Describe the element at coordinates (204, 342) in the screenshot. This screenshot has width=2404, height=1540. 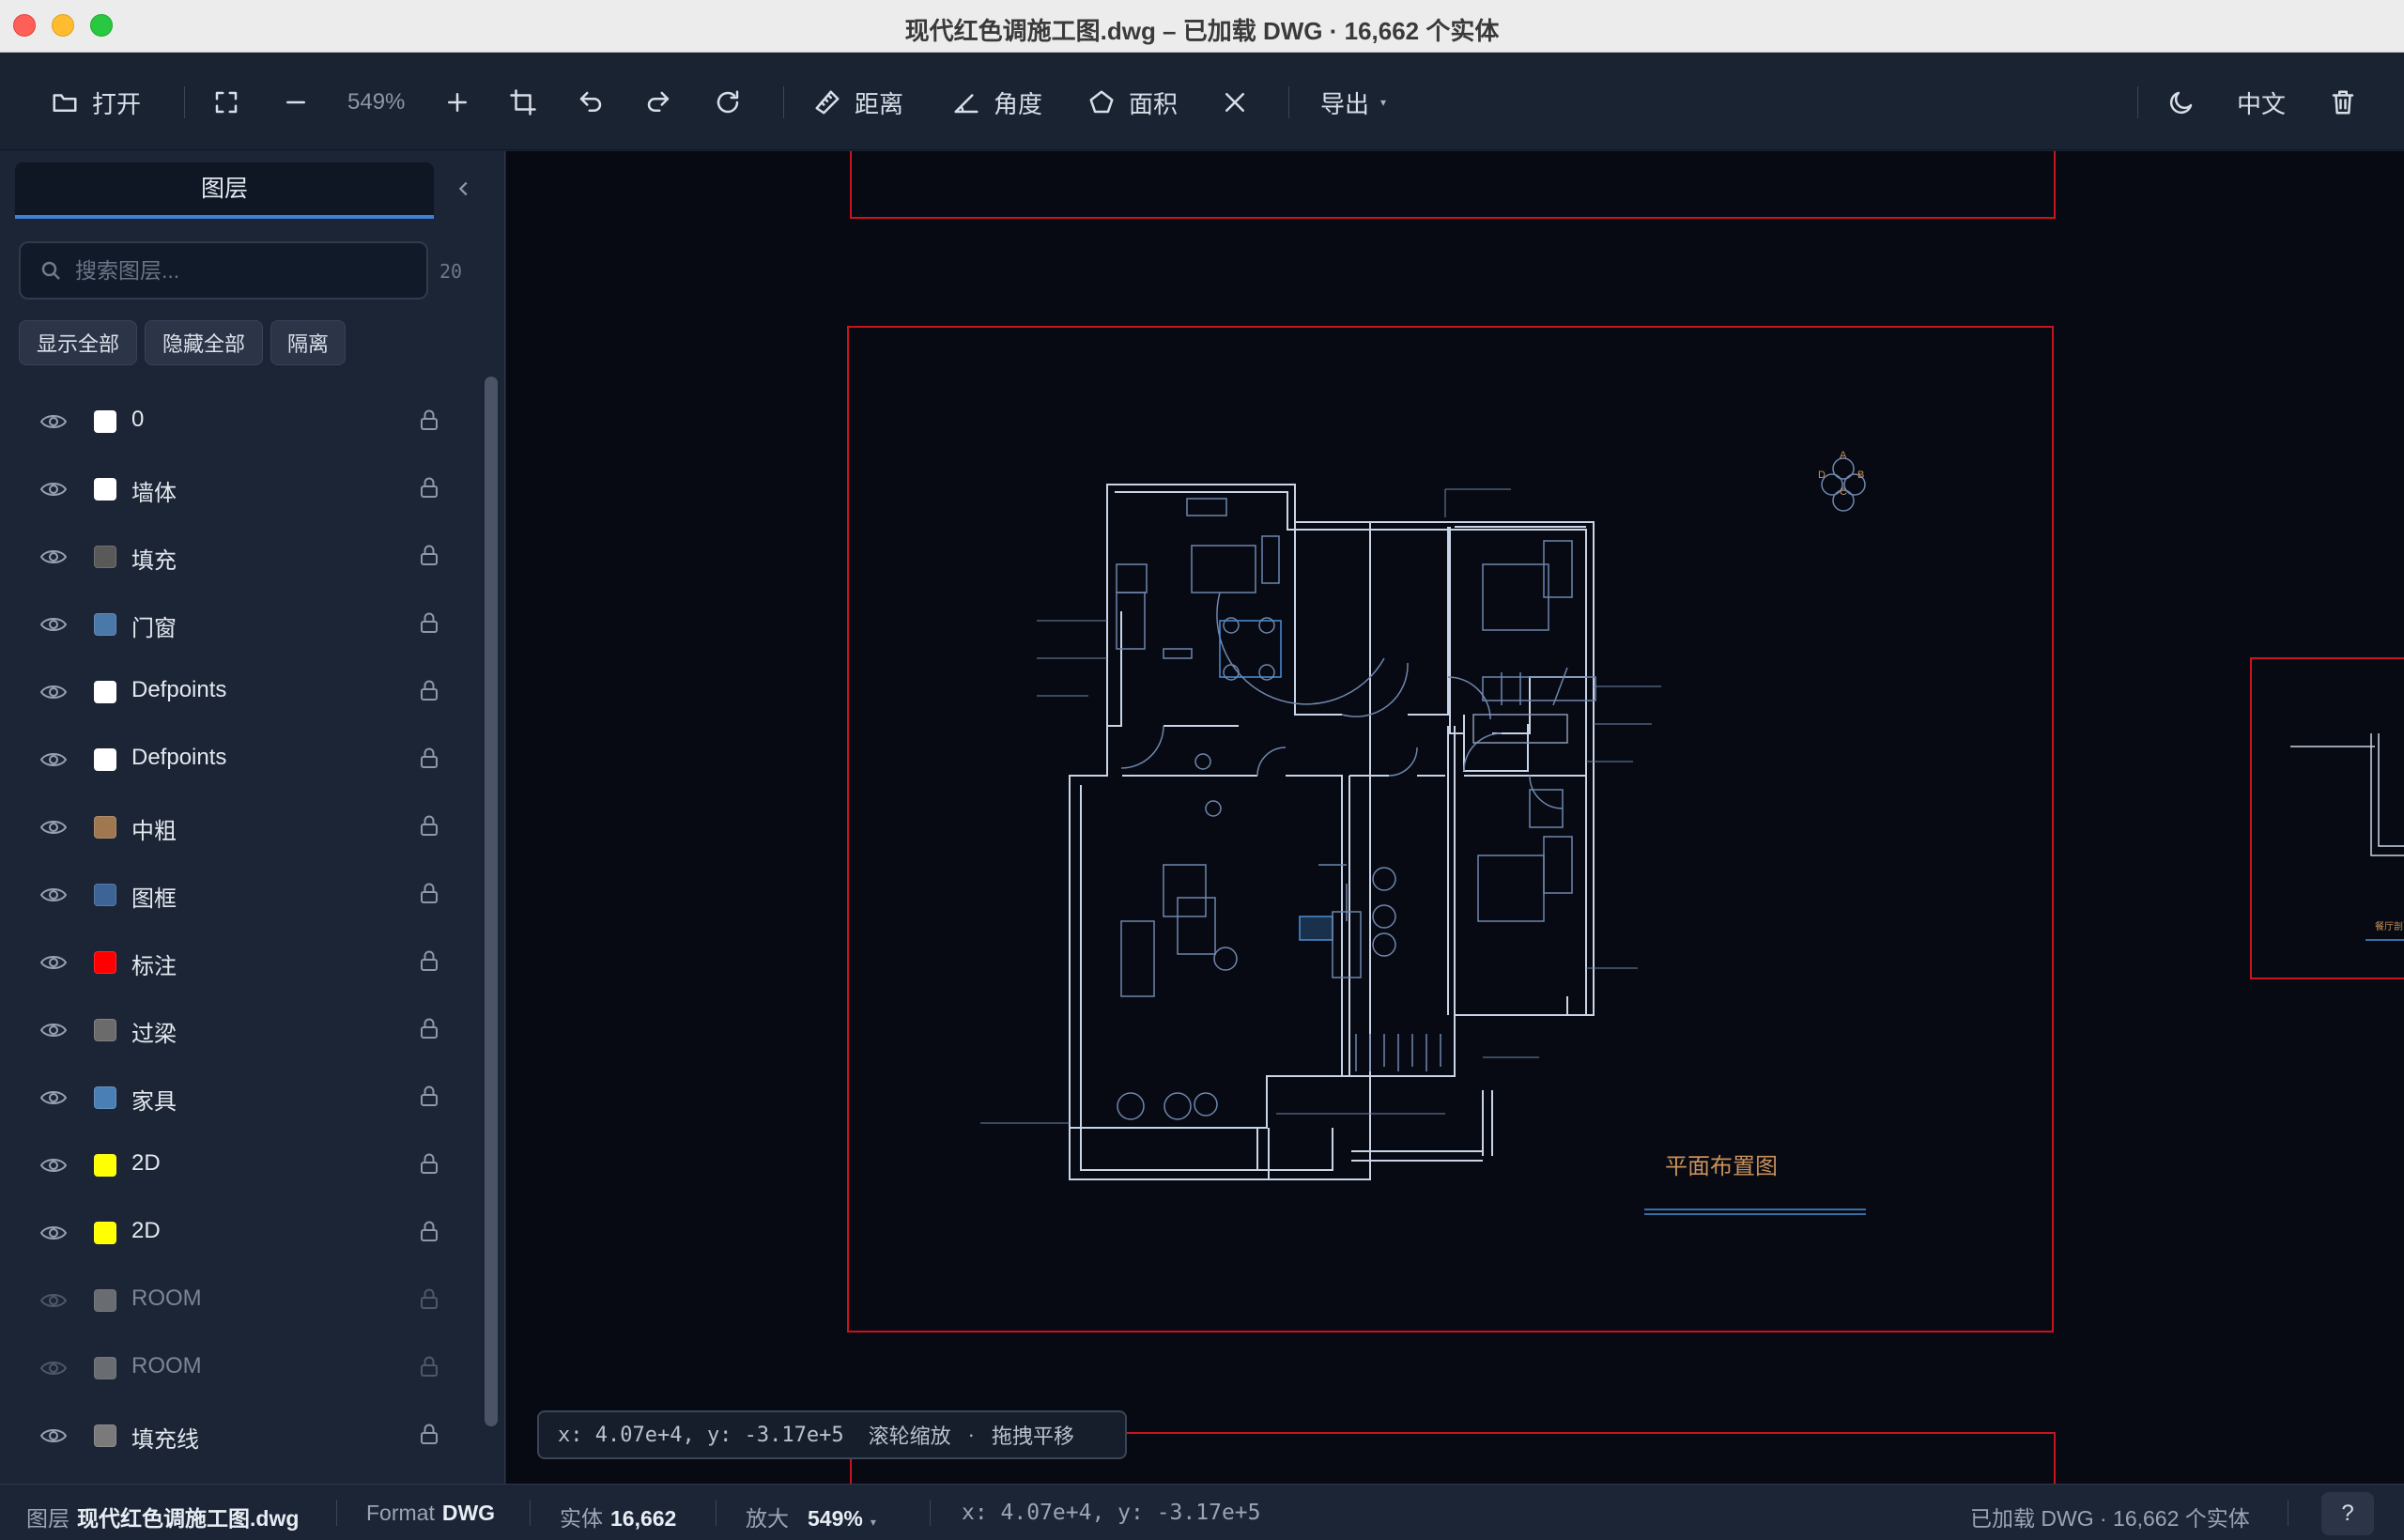
I see `hide-all-button: 隐藏全部` at that location.